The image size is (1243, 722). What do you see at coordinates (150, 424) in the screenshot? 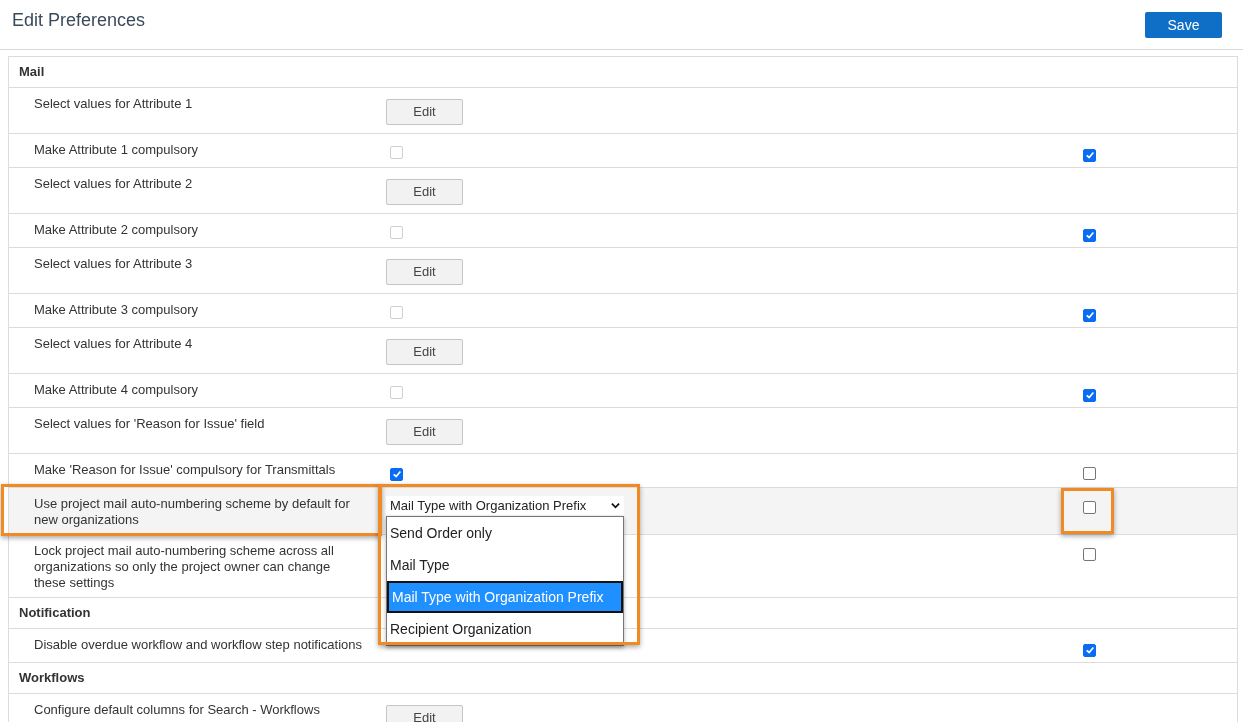
I see `preference-label: Select values for 'Reason for Issue' field` at bounding box center [150, 424].